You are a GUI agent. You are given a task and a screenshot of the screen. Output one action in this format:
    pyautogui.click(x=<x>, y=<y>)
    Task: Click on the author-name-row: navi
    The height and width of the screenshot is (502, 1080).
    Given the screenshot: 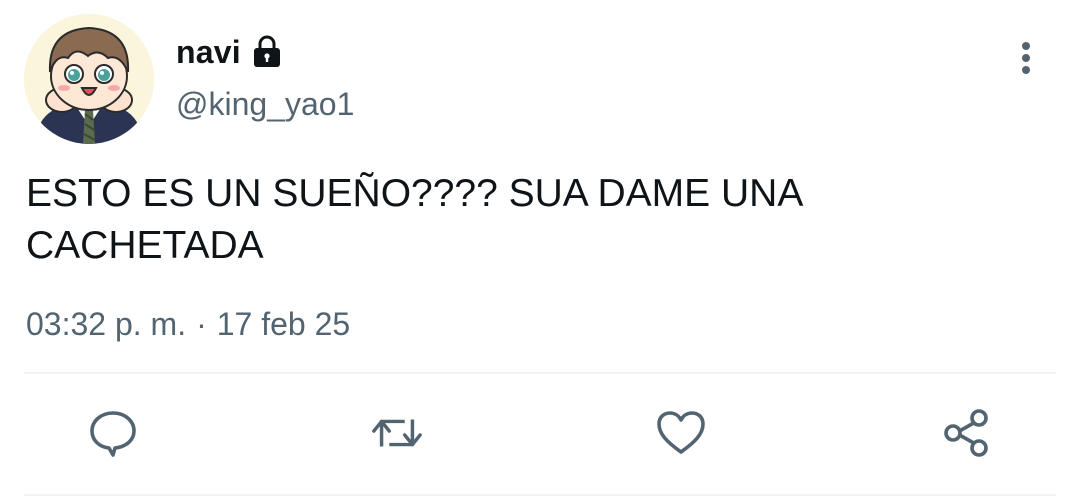 What is the action you would take?
    pyautogui.click(x=230, y=52)
    